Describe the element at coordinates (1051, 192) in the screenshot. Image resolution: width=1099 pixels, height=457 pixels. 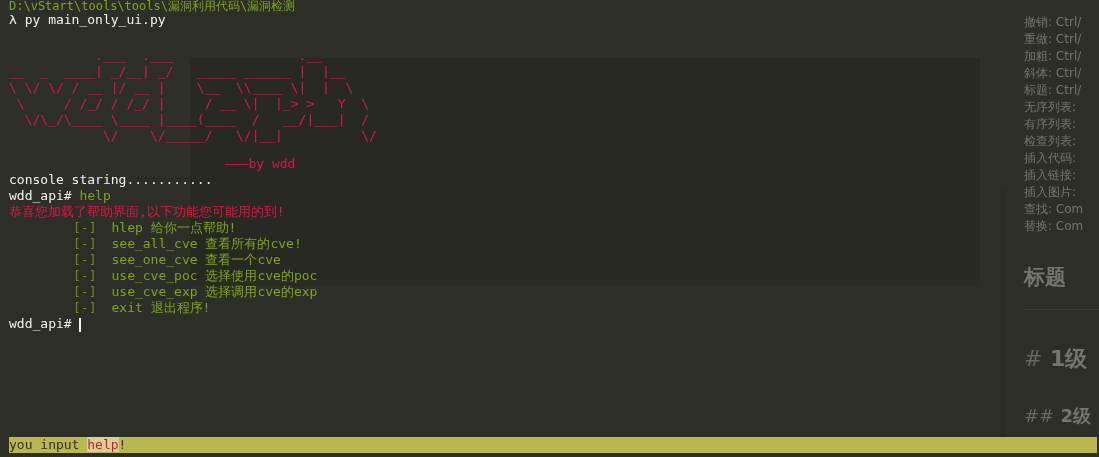
I see `shortcut-text: 插入图片:` at that location.